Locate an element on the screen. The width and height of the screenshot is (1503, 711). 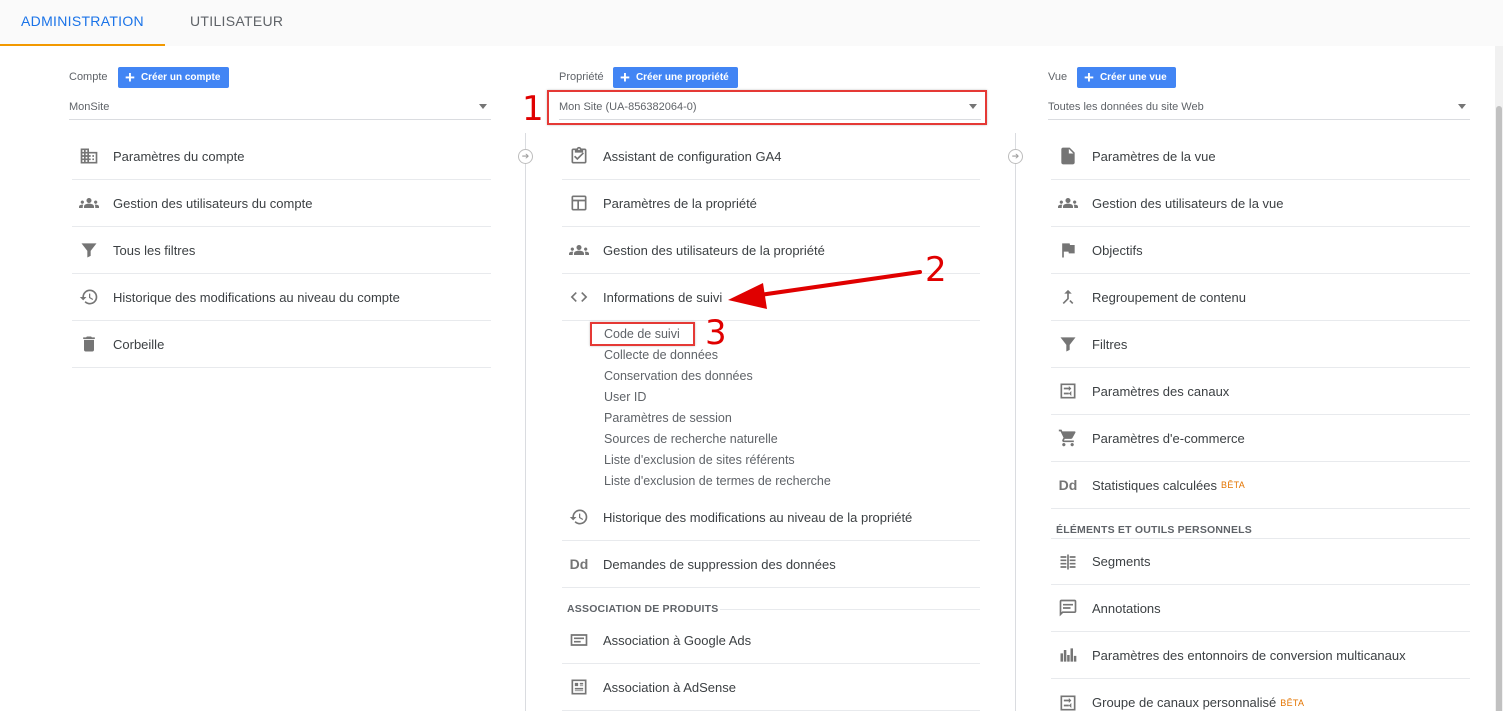
merge-icon is located at coordinates (1068, 297).